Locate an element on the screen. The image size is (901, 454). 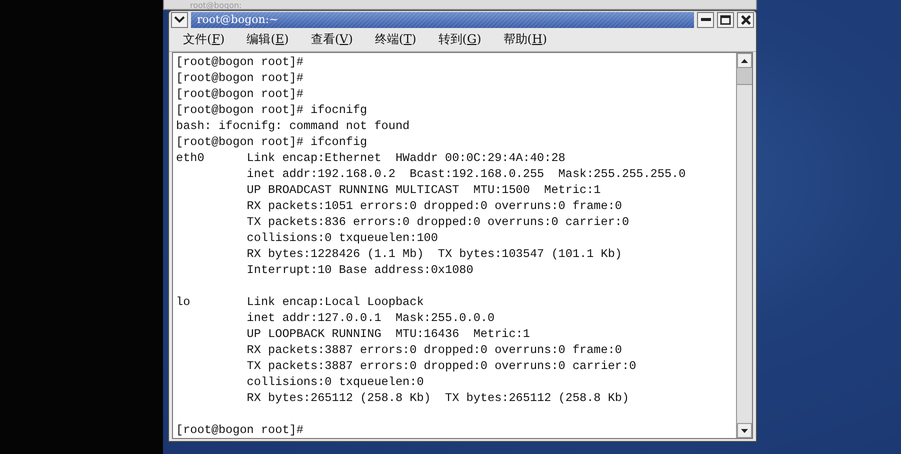
terminal-line: TX packets:836 errors:0 dropped:0 overruns:0 carrier:0 is located at coordinates (438, 222).